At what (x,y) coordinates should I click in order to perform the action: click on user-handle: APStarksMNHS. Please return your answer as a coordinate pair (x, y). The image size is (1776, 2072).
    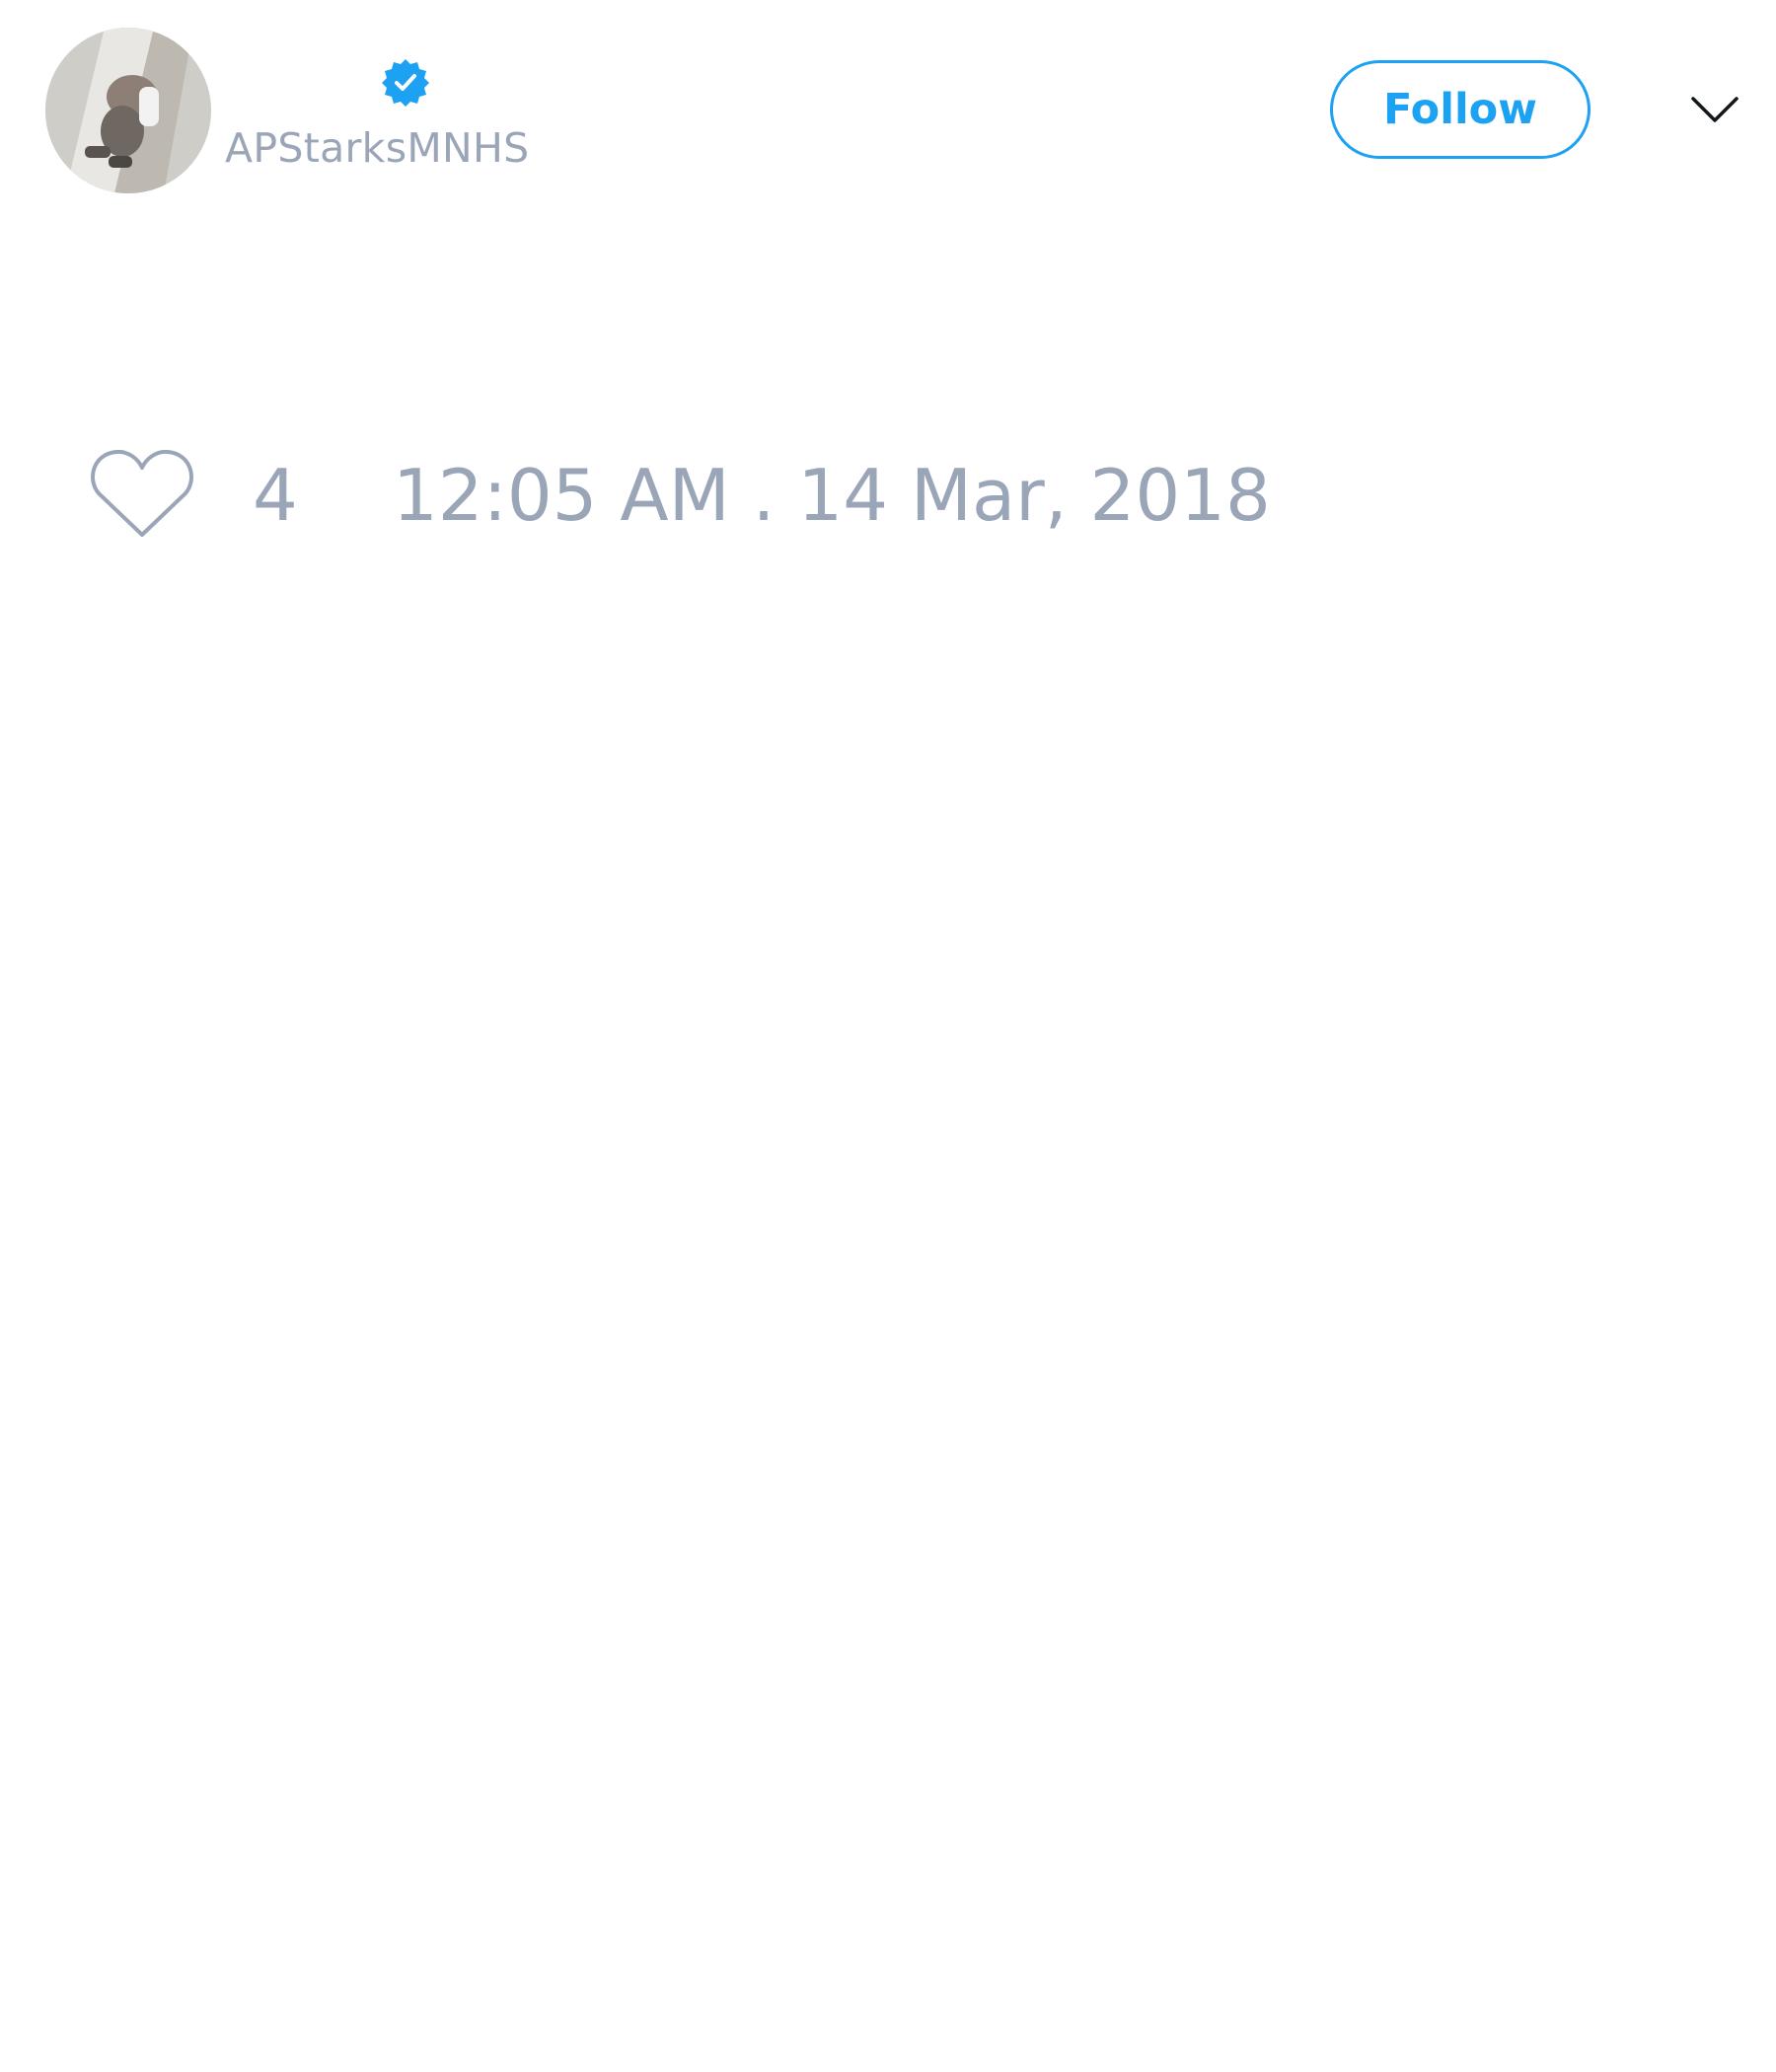
    Looking at the image, I should click on (377, 148).